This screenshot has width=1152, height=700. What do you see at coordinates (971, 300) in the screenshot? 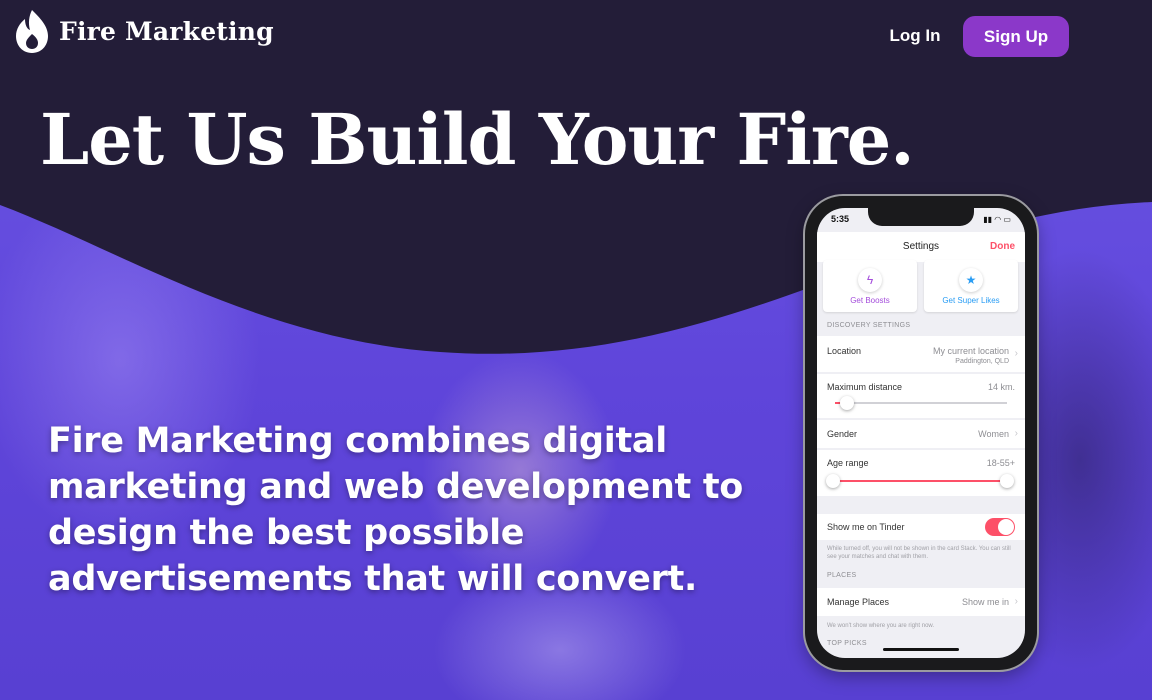
I see `tile-label: Get Super Likes` at bounding box center [971, 300].